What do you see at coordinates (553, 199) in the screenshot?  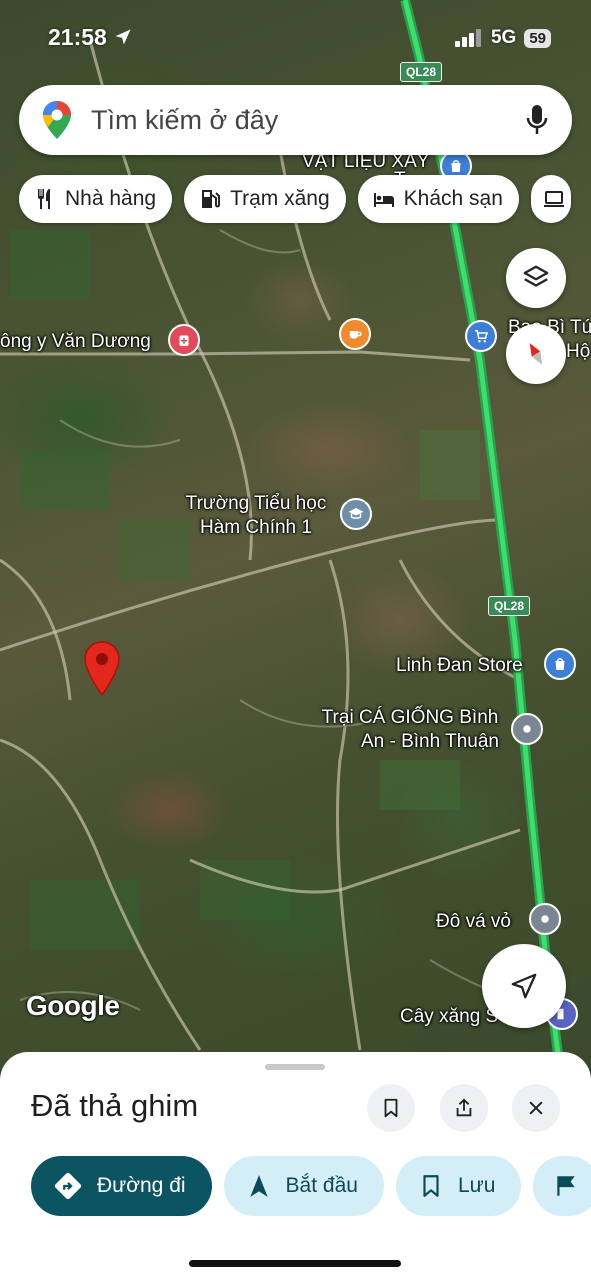 I see `laptop-icon` at bounding box center [553, 199].